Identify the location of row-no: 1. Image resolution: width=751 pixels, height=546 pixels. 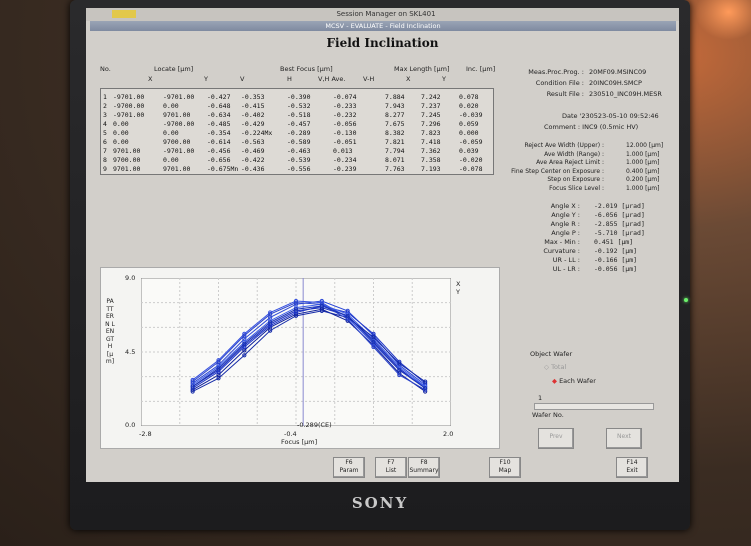
(105, 97).